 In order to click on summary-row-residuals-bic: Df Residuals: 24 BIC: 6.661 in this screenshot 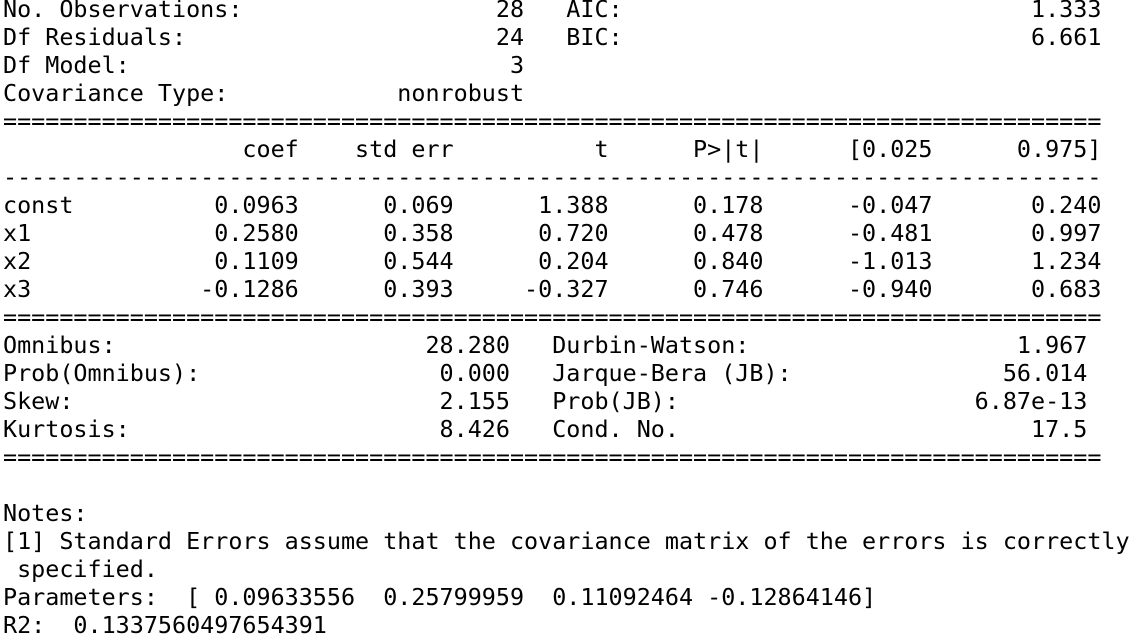, I will do `click(552, 37)`.